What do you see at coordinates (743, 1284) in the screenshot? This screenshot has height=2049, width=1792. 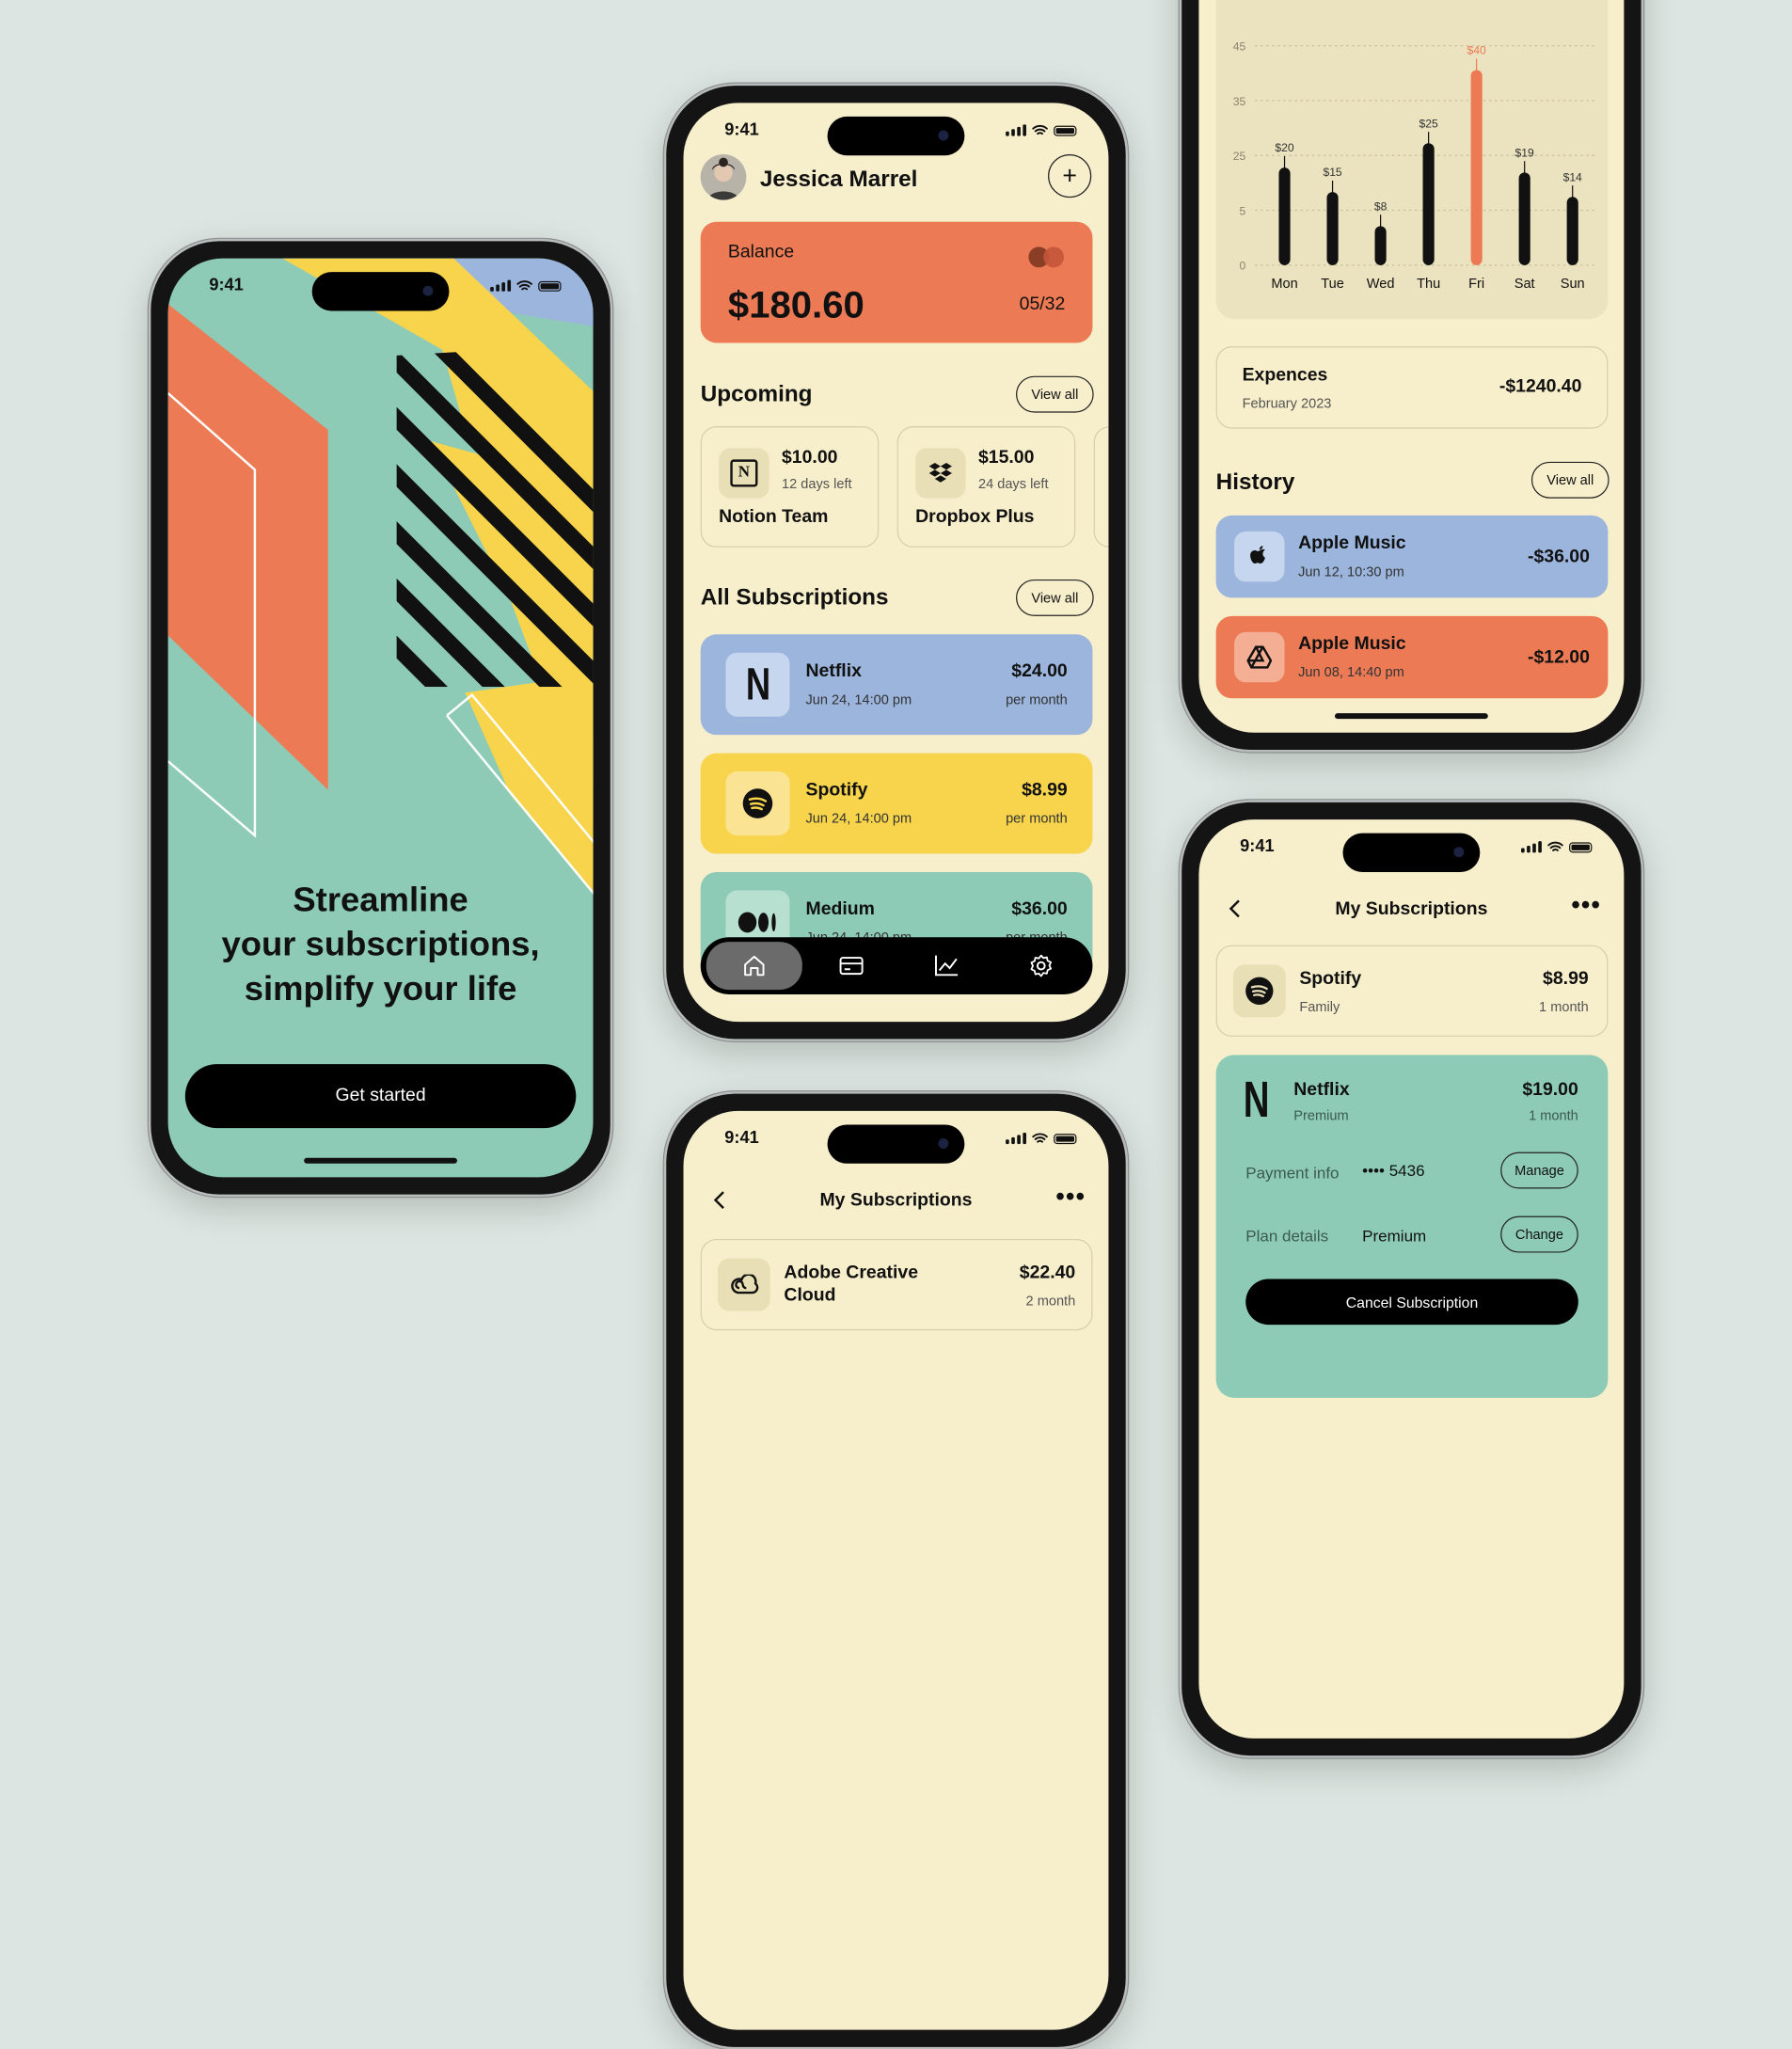 I see `creative-cloud-icon` at bounding box center [743, 1284].